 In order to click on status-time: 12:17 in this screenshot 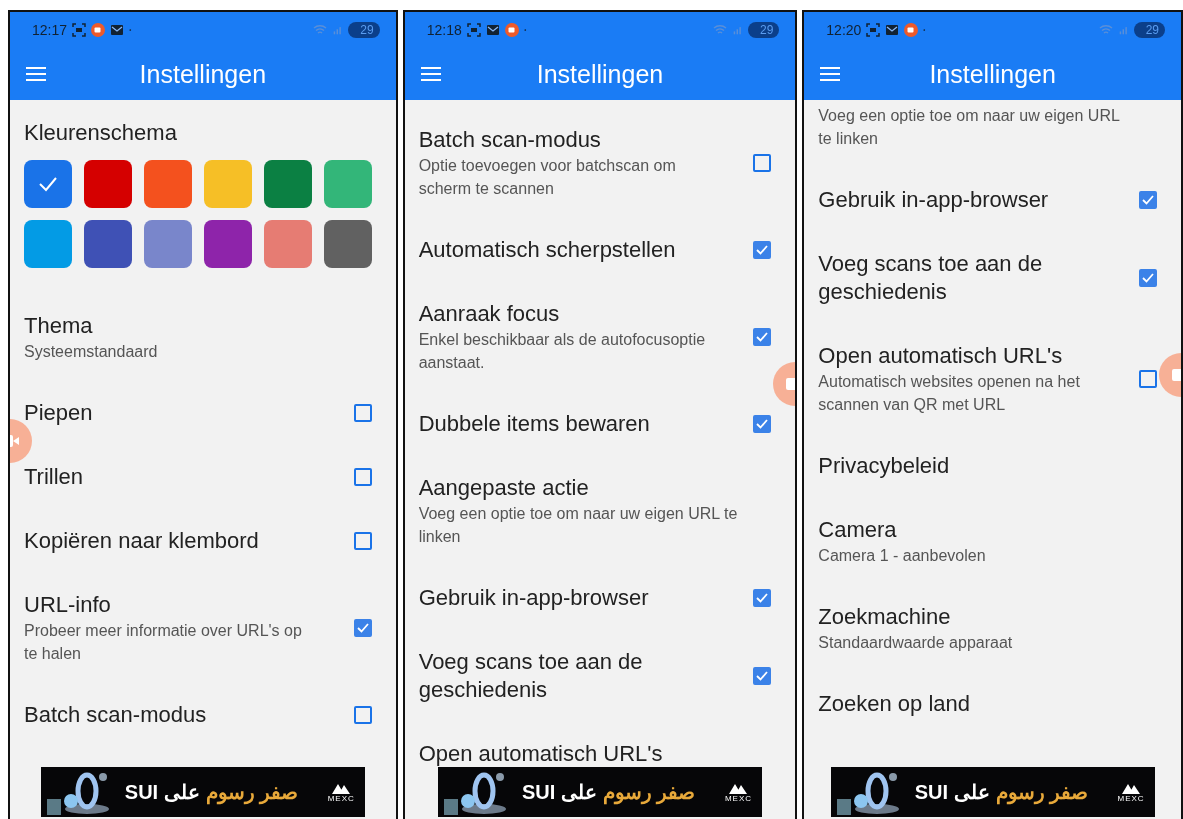, I will do `click(50, 30)`.